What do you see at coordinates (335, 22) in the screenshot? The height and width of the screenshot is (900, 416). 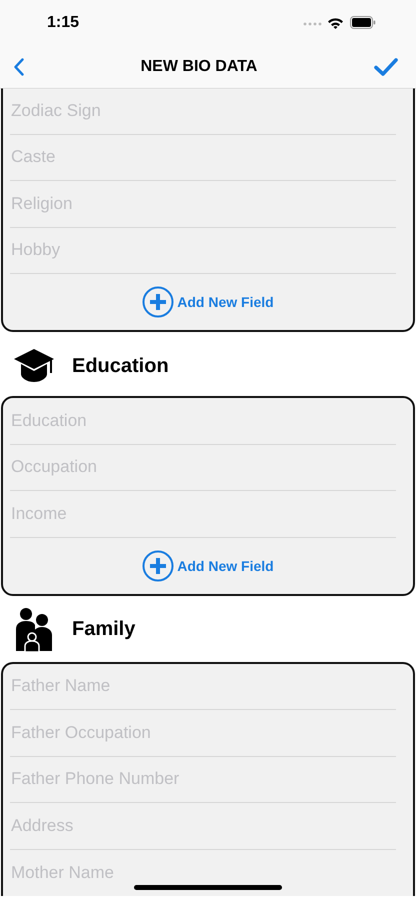 I see `wifi-icon` at bounding box center [335, 22].